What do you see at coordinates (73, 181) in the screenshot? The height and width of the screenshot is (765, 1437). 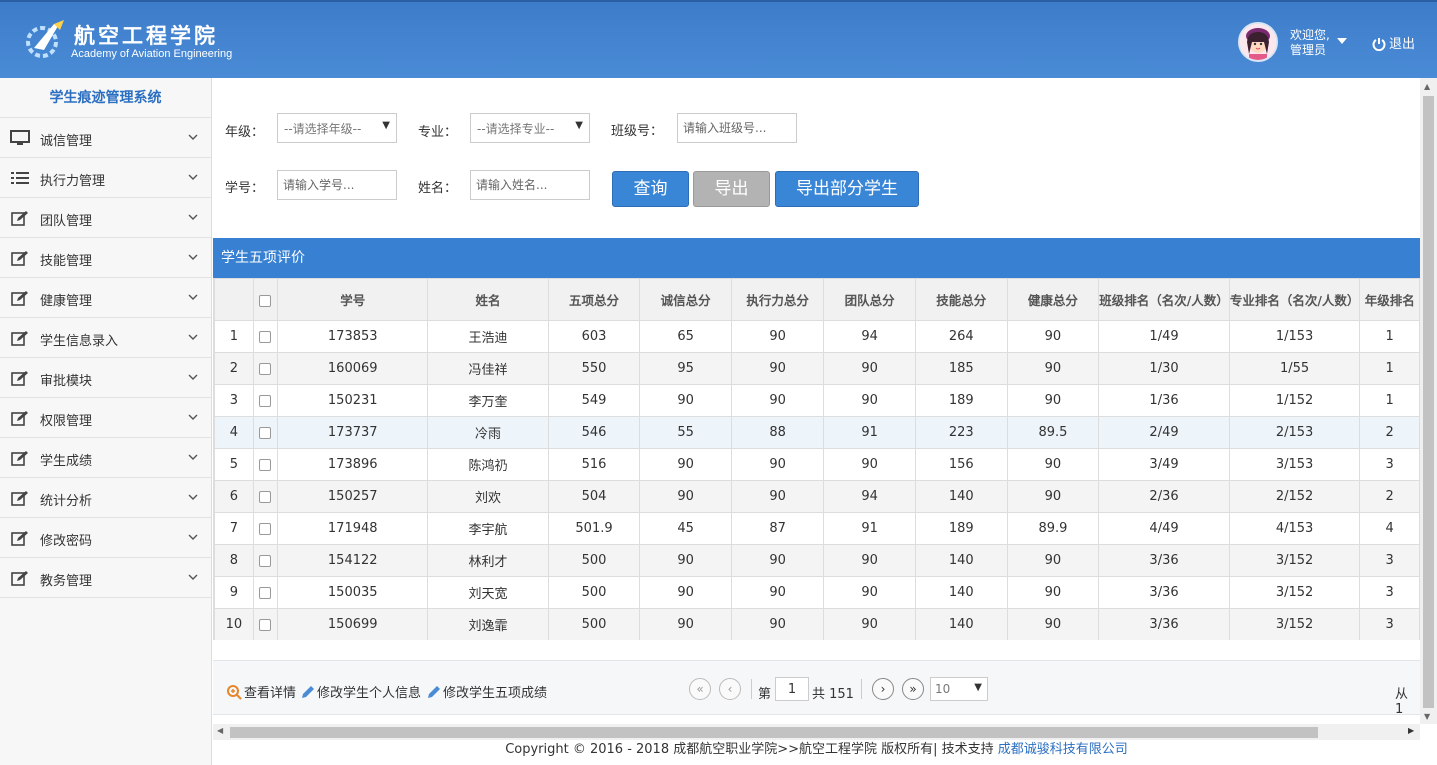 I see `sidebar-item-label: 执行力管理` at bounding box center [73, 181].